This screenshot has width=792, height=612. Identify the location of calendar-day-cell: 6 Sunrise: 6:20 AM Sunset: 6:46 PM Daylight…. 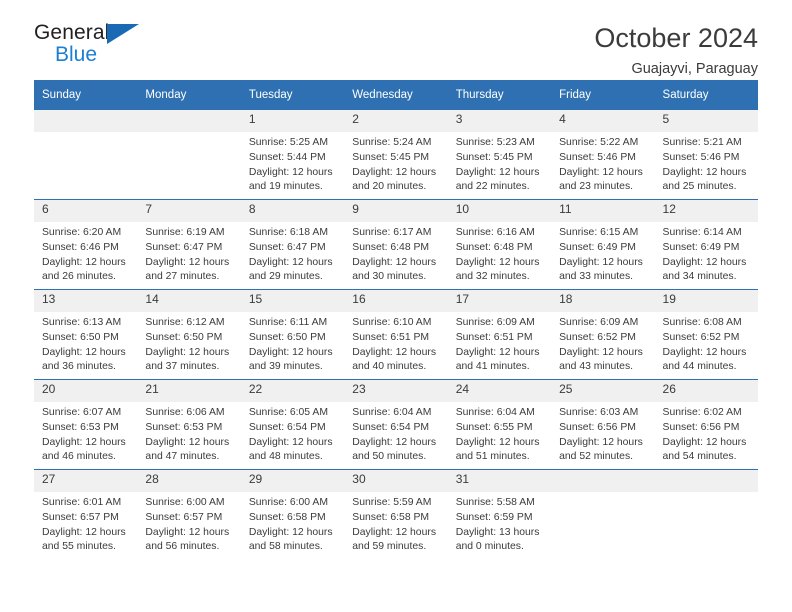
(86, 244).